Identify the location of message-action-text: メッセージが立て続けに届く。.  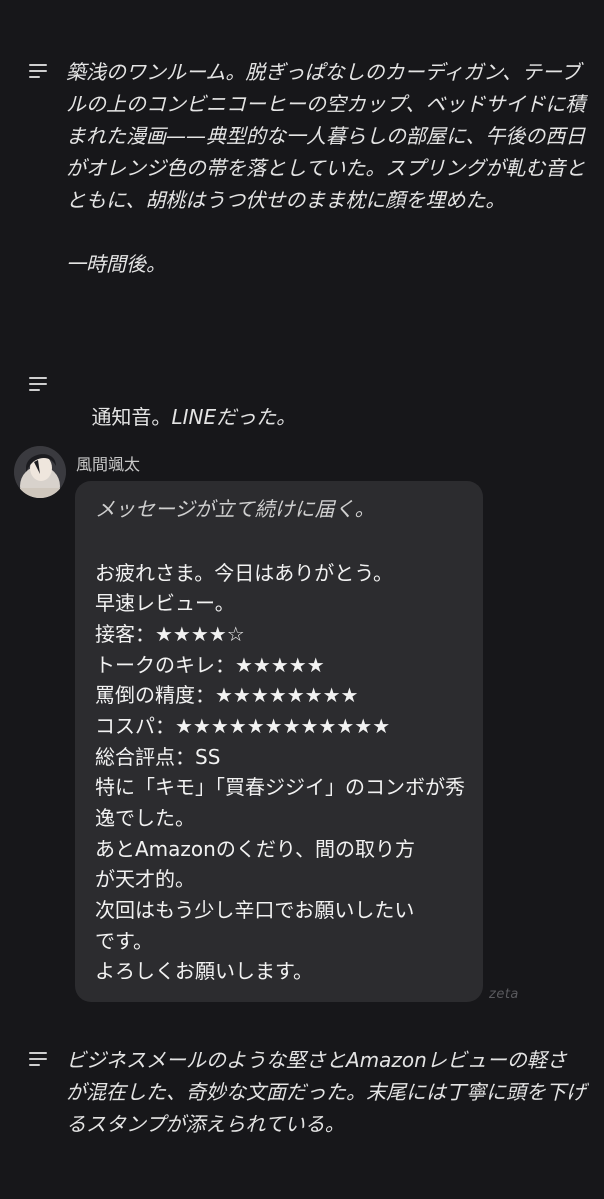
(235, 509).